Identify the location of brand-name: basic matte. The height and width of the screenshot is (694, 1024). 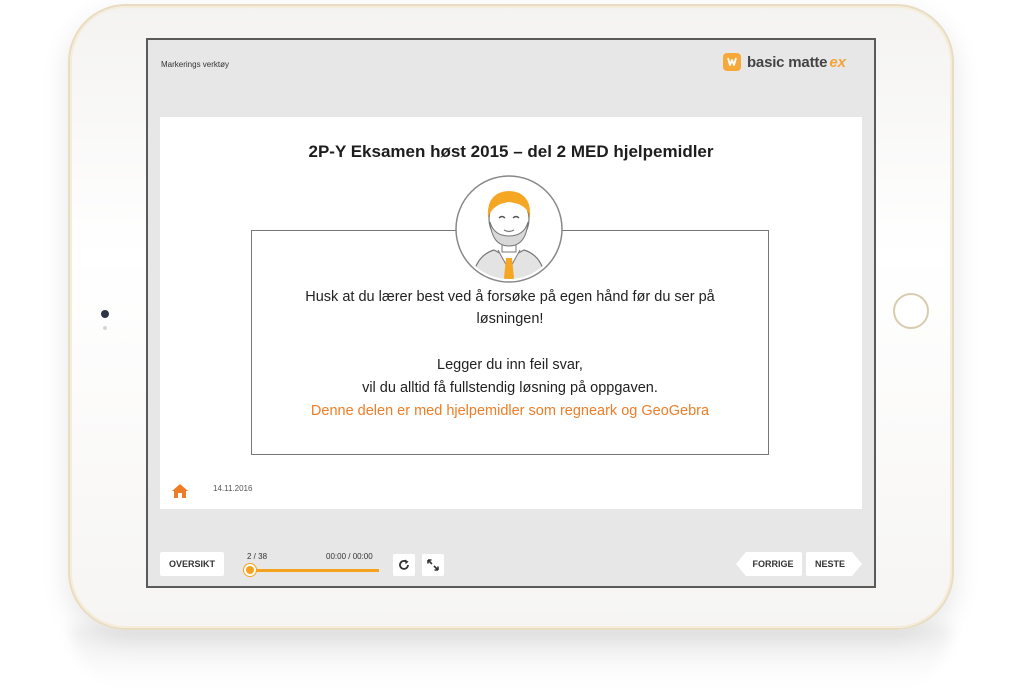
(787, 62).